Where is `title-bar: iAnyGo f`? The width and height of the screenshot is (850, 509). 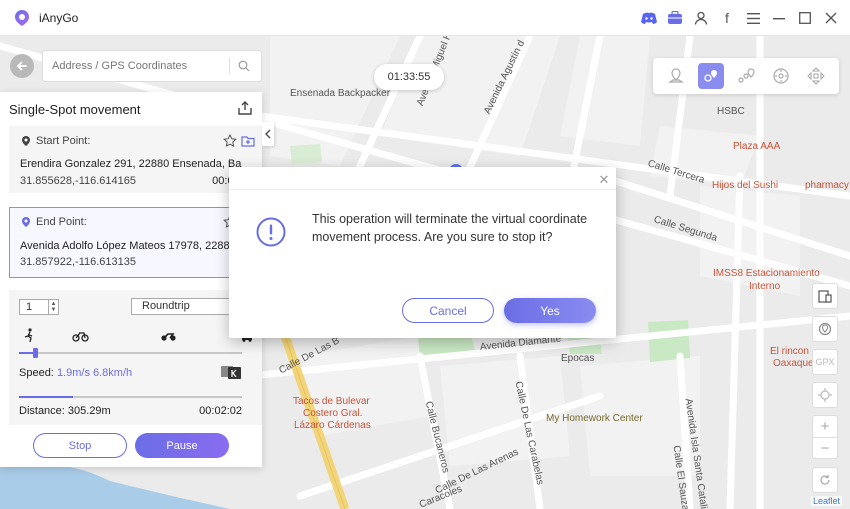 title-bar: iAnyGo f is located at coordinates (425, 18).